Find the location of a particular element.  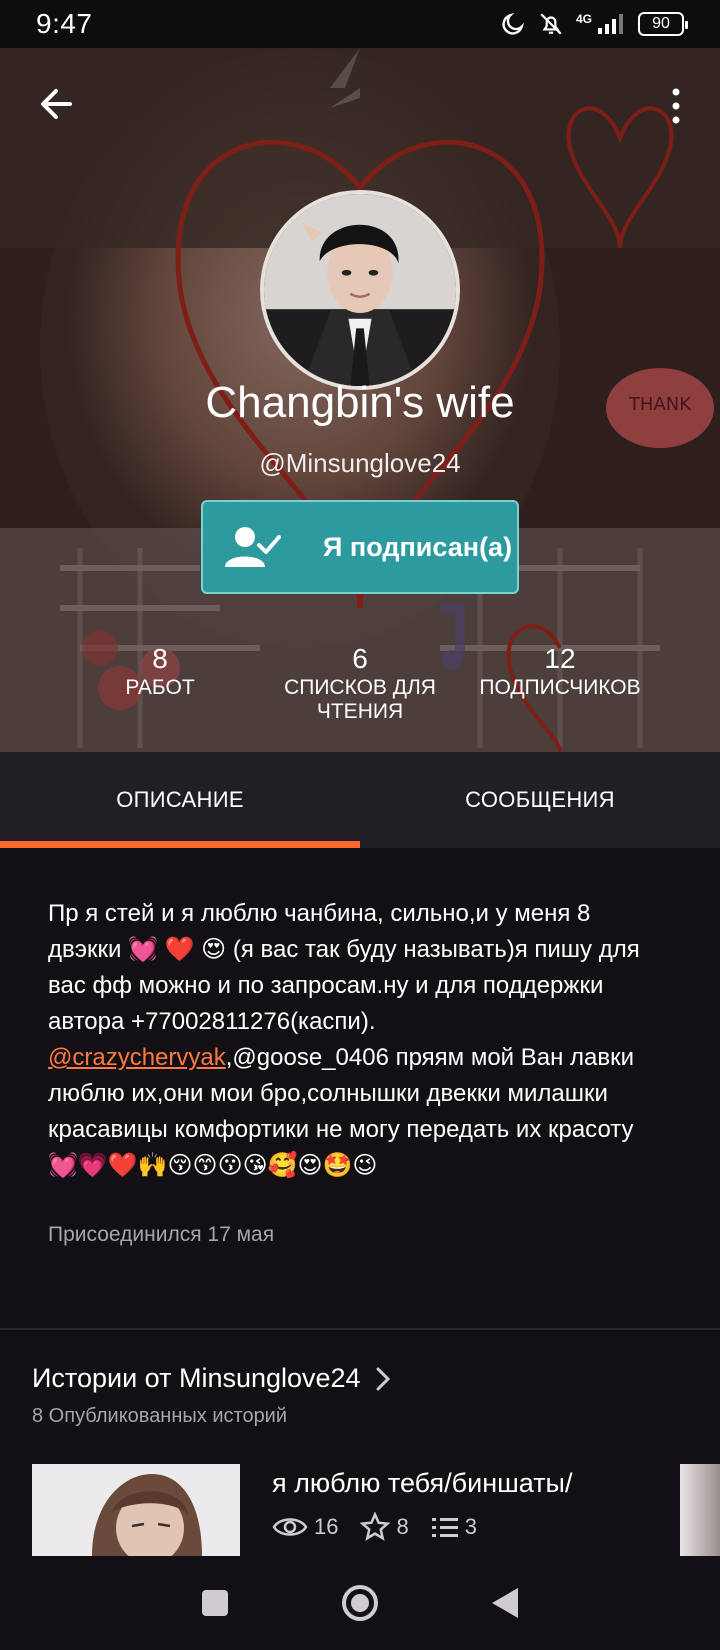

following-button: Я подписан(а) is located at coordinates (360, 547).